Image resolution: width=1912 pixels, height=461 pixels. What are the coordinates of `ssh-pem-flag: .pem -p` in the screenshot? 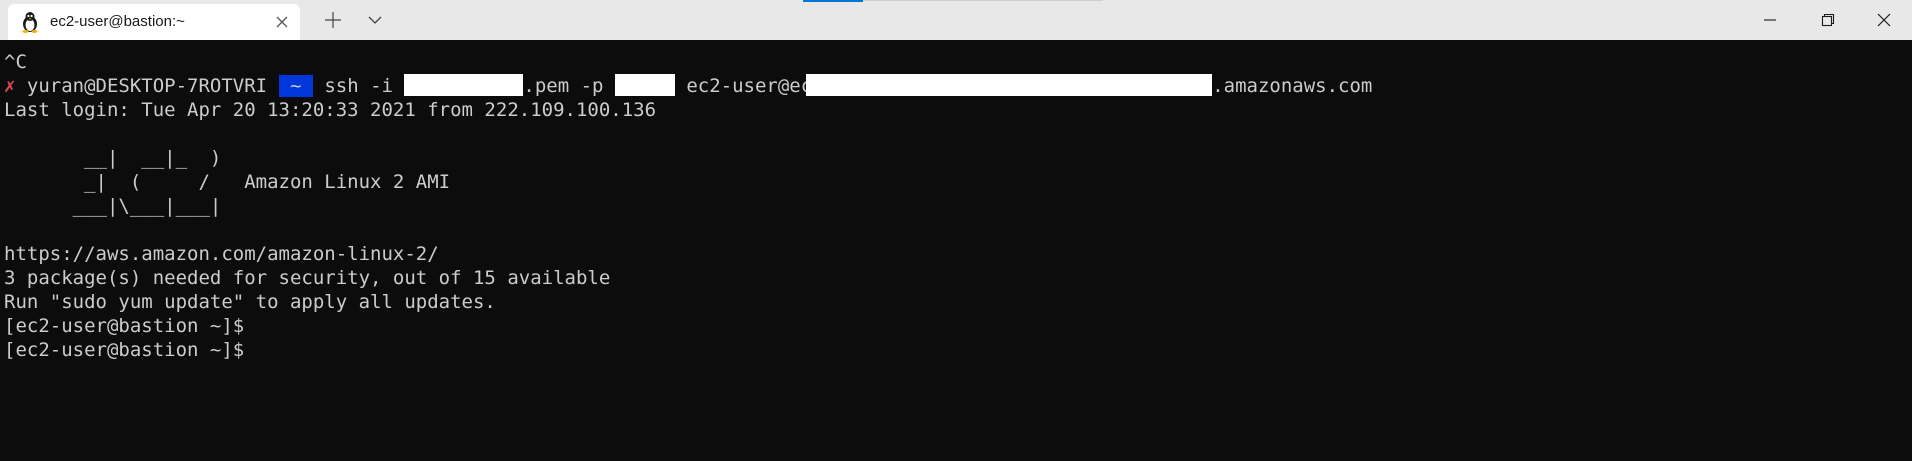 It's located at (569, 86).